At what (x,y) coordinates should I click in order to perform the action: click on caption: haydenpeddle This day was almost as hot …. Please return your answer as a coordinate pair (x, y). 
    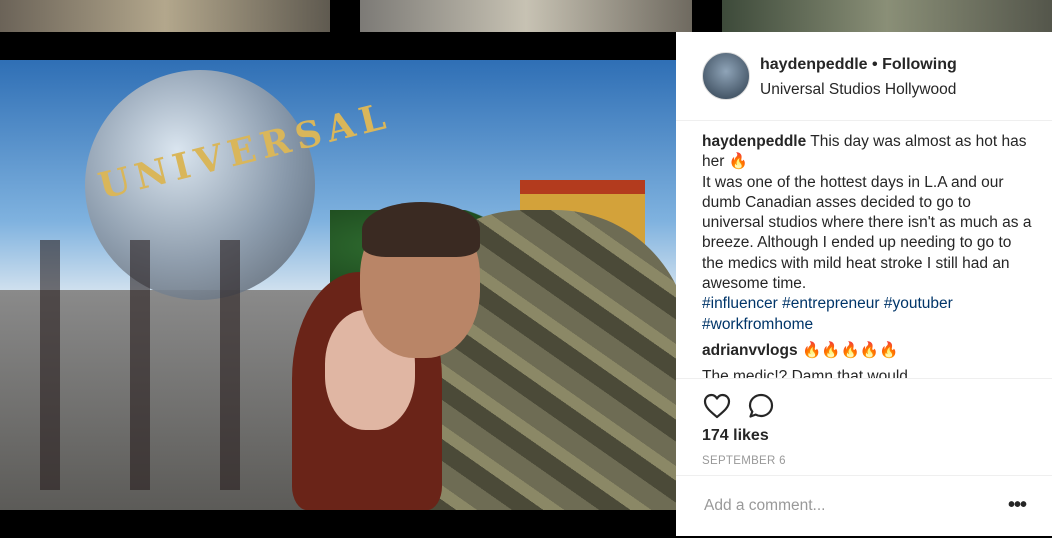
    Looking at the image, I should click on (867, 233).